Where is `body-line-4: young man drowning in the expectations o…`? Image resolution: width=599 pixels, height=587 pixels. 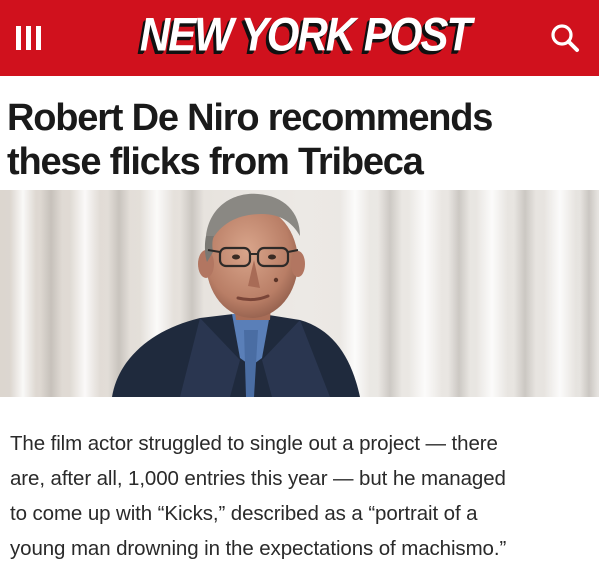
body-line-4: young man drowning in the expectations o… is located at coordinates (258, 548).